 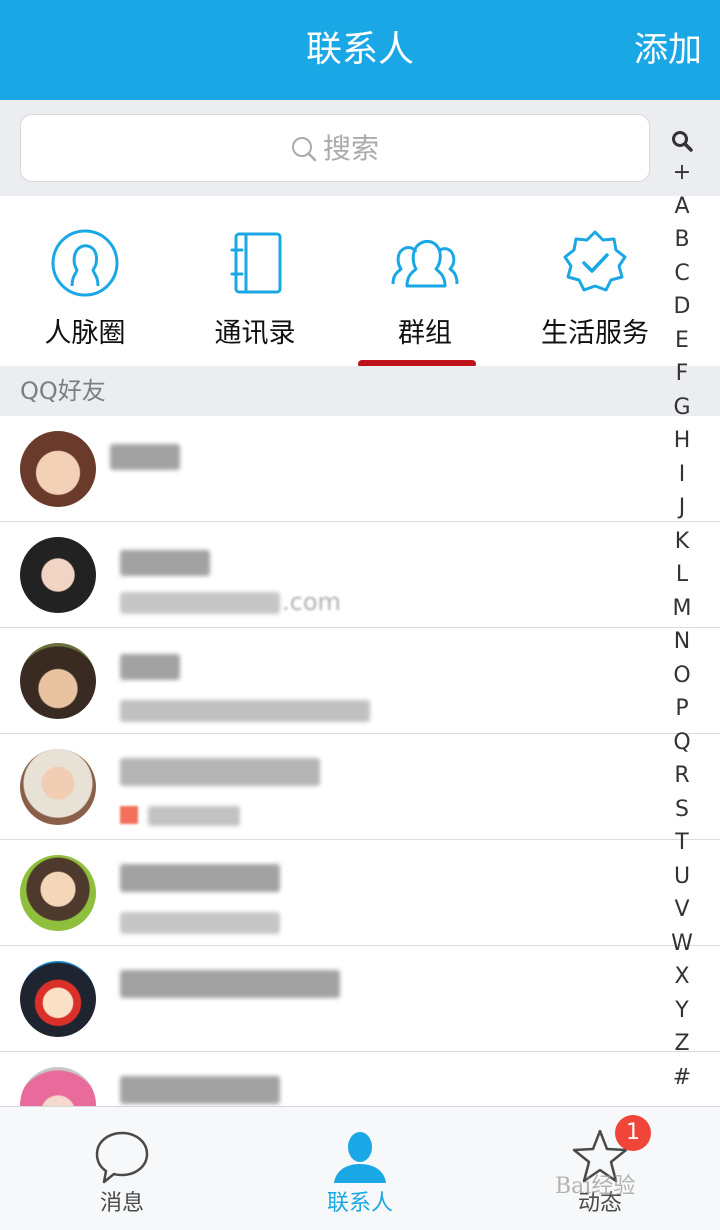 I want to click on section-header: QQ好友, so click(x=360, y=391).